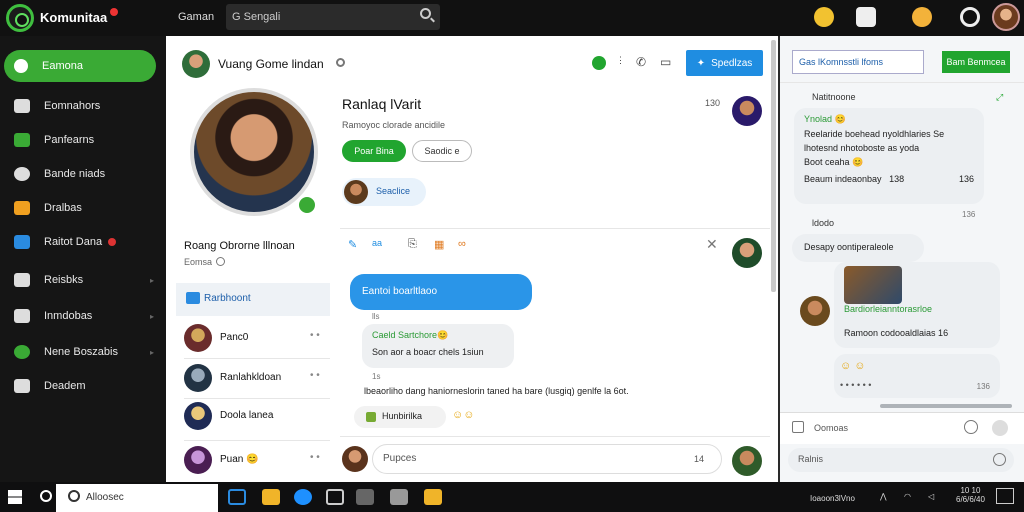  Describe the element at coordinates (773, 166) in the screenshot. I see `scrollbar` at that location.